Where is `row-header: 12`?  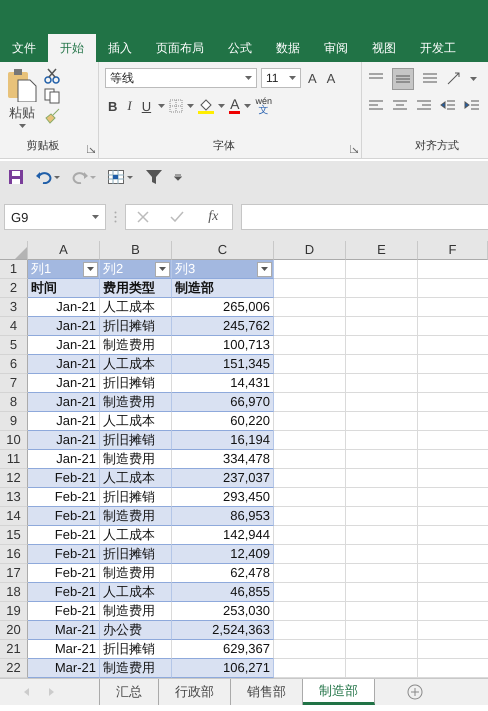
row-header: 12 is located at coordinates (14, 478).